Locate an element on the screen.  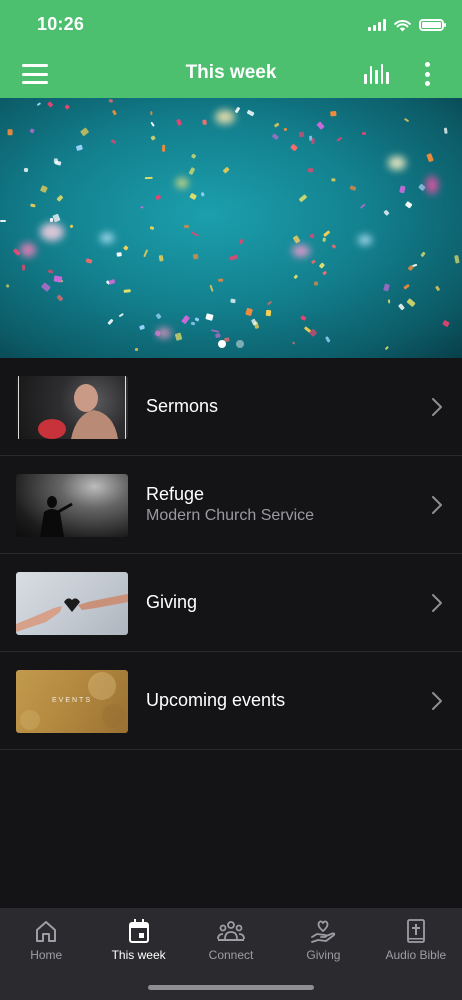
list-item-title: Giving is located at coordinates (172, 602).